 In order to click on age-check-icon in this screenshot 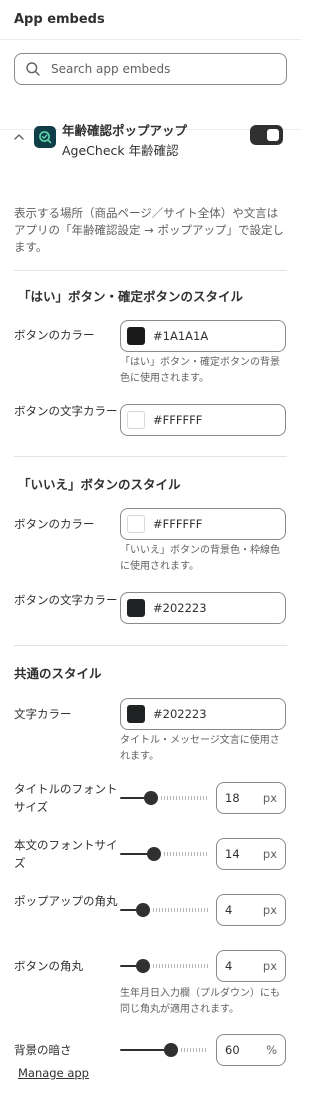, I will do `click(45, 137)`.